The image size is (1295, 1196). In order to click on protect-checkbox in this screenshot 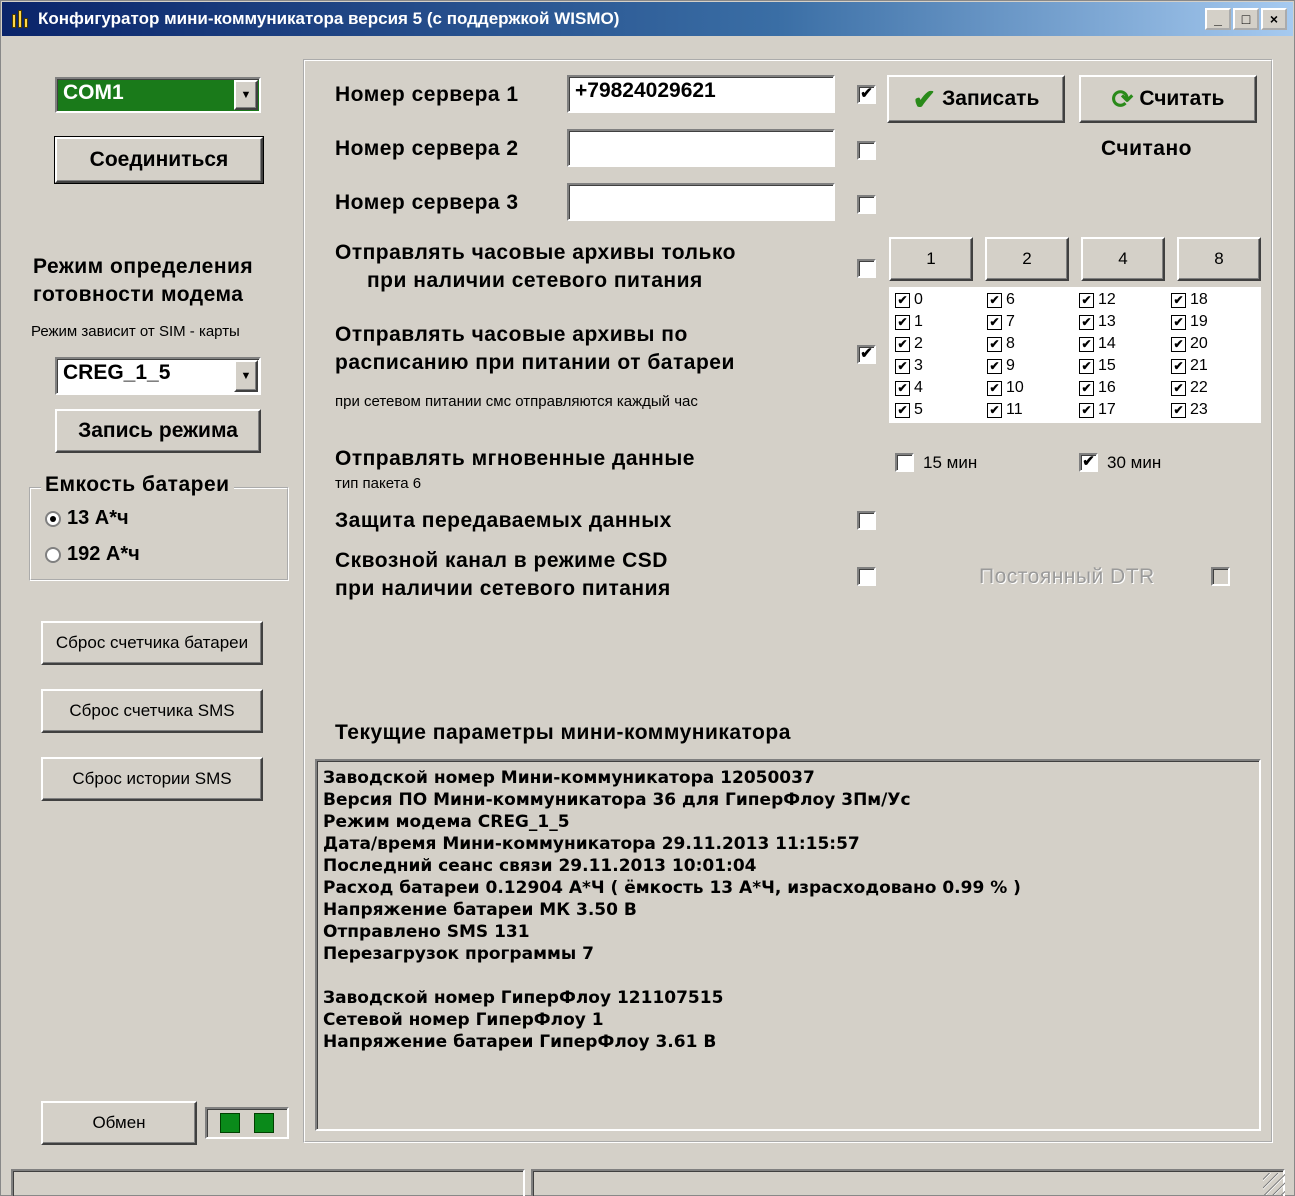, I will do `click(866, 520)`.